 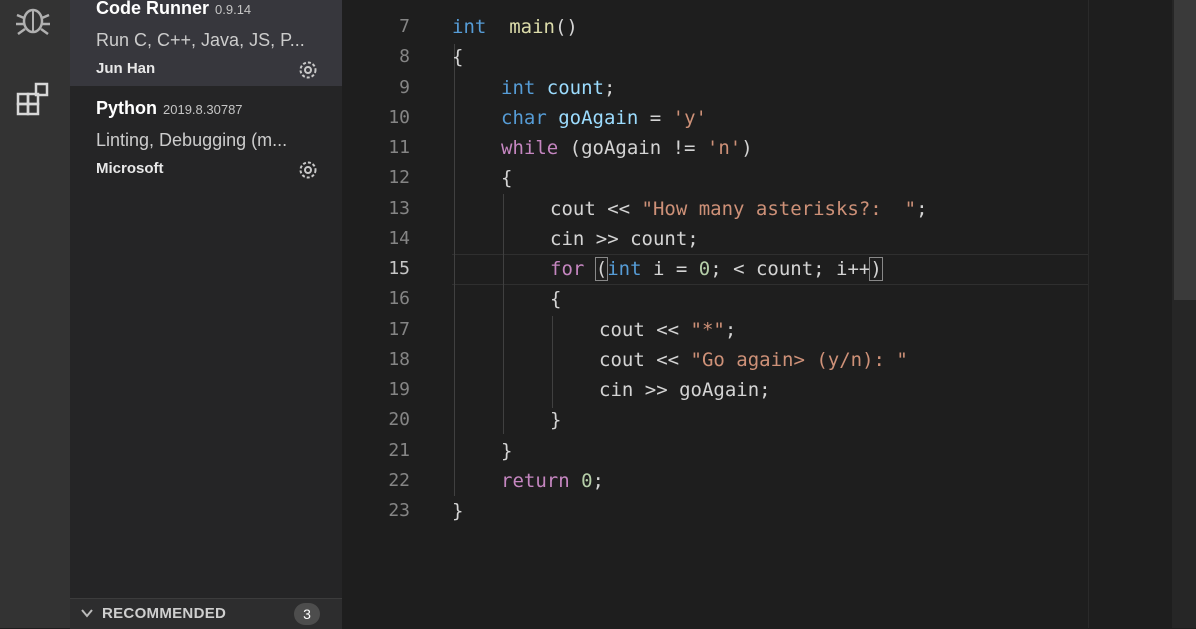 What do you see at coordinates (779, 208) in the screenshot?
I see `code-token: "How many asterisks?: "` at bounding box center [779, 208].